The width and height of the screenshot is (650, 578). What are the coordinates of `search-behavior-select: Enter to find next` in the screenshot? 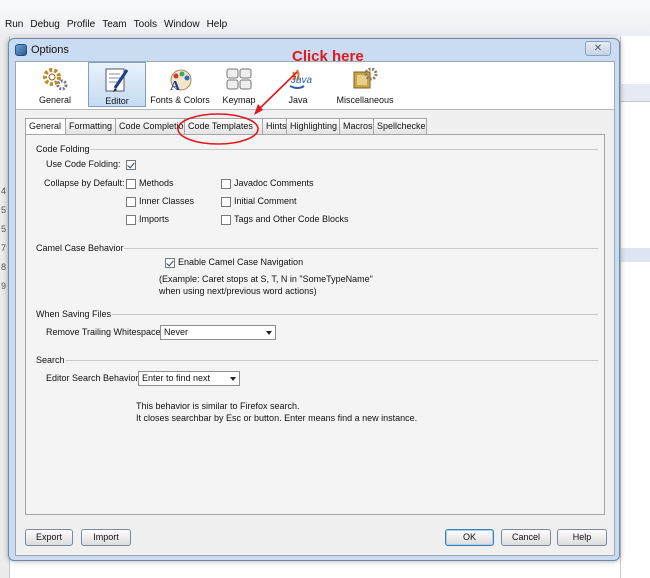 It's located at (189, 378).